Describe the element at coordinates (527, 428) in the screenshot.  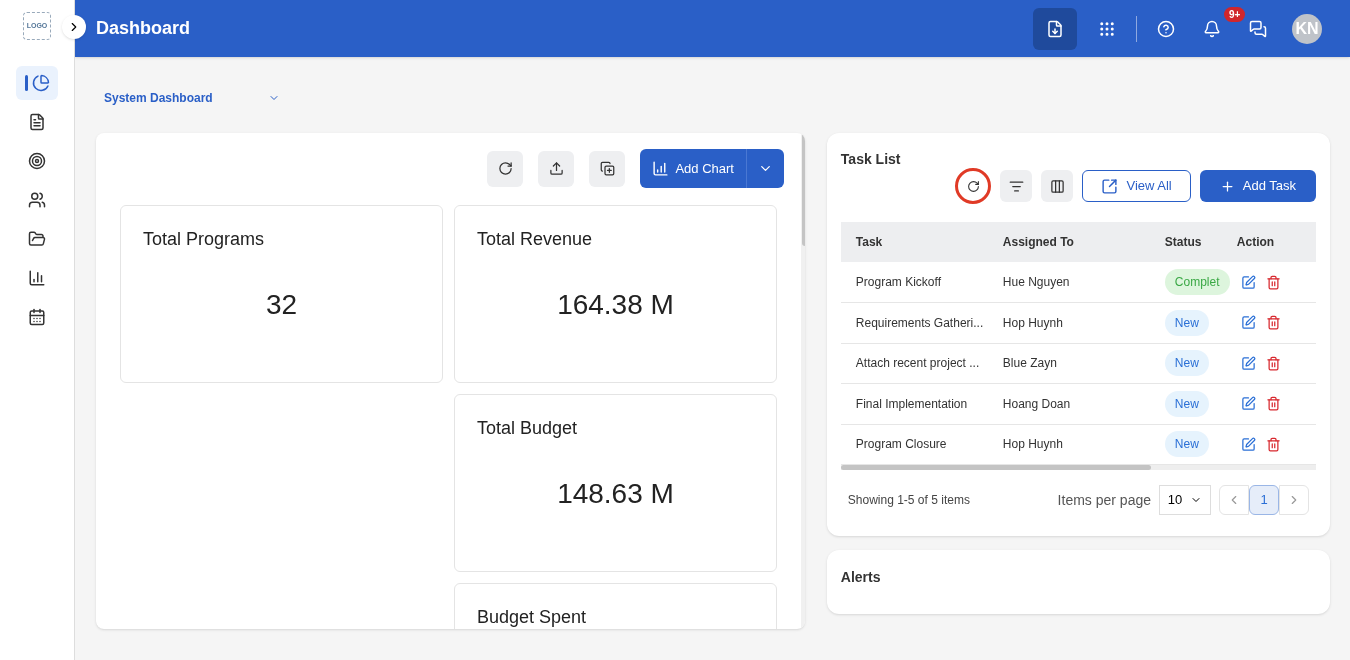
I see `card-title: Total Budget` at that location.